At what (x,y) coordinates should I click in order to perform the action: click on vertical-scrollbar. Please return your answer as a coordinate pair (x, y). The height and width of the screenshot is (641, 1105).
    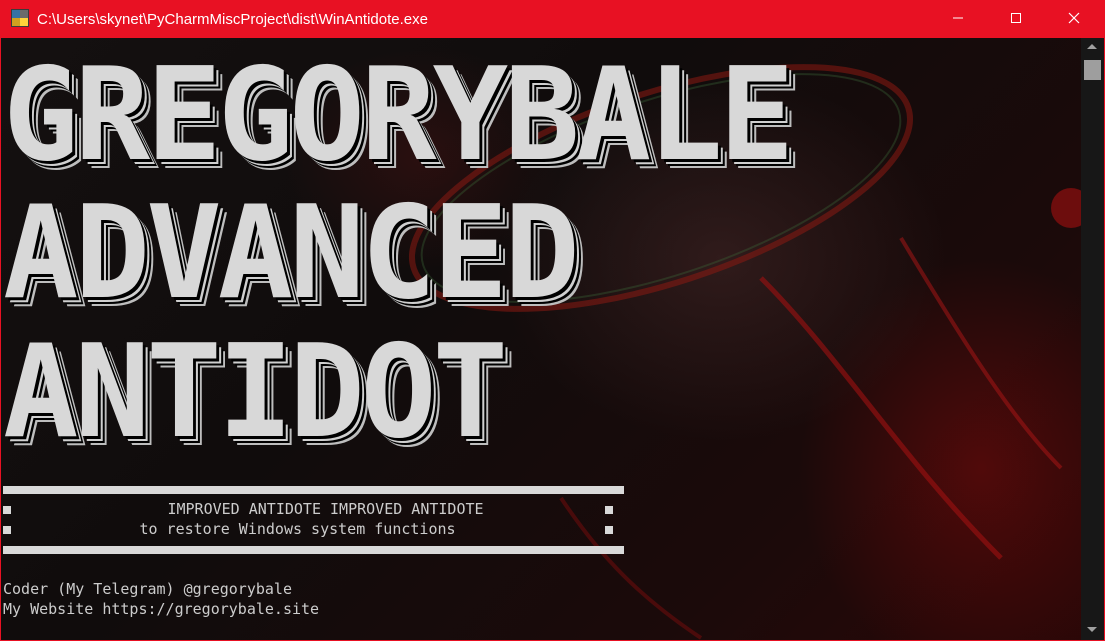
    Looking at the image, I should click on (1092, 339).